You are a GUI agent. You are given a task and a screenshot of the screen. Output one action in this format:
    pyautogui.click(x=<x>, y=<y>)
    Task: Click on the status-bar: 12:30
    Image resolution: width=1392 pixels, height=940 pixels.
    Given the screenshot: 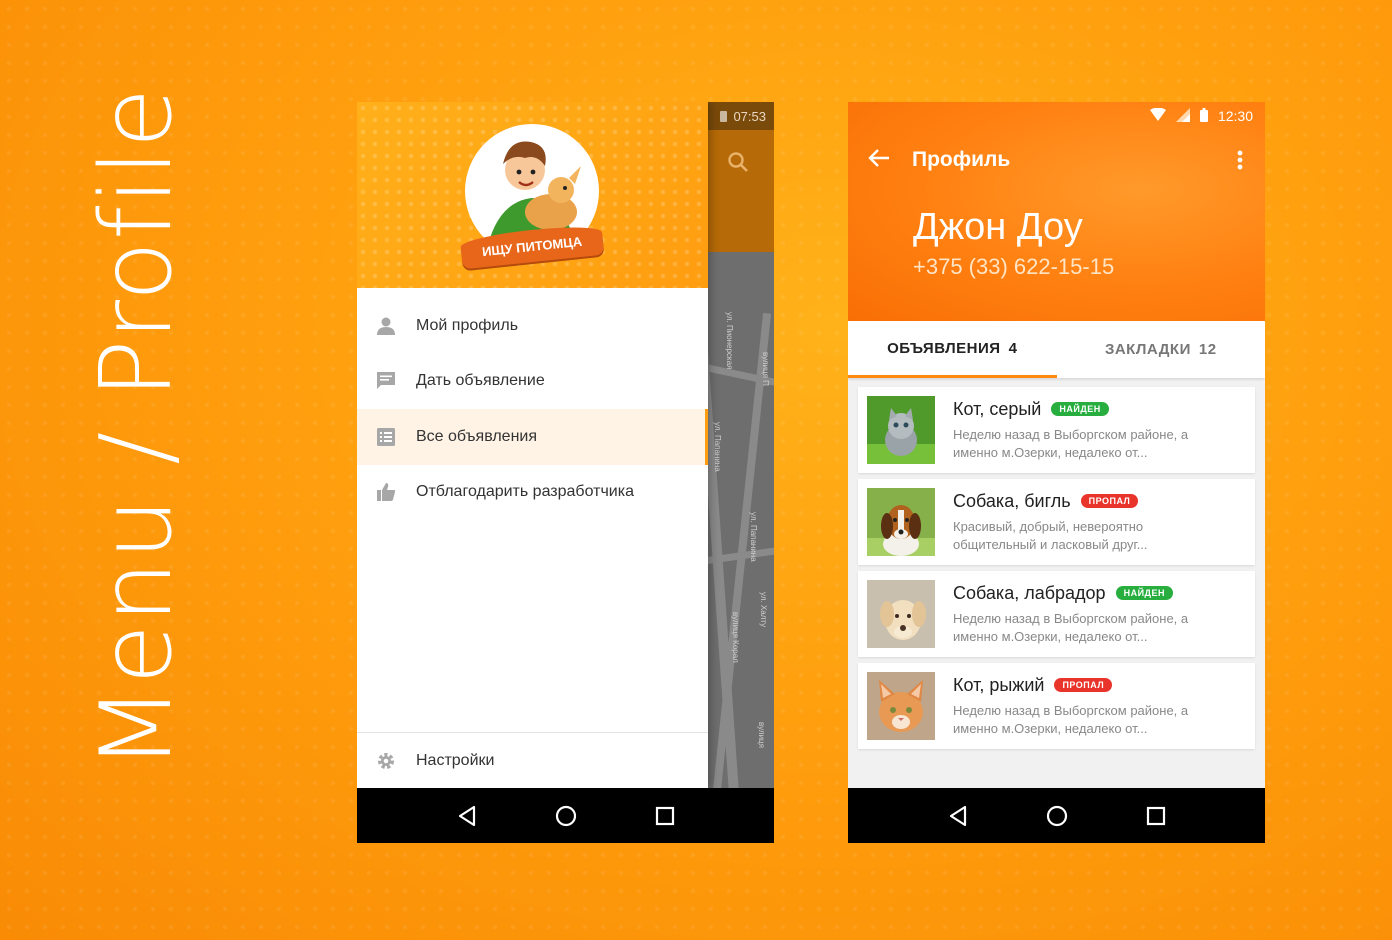 What is the action you would take?
    pyautogui.click(x=1056, y=116)
    